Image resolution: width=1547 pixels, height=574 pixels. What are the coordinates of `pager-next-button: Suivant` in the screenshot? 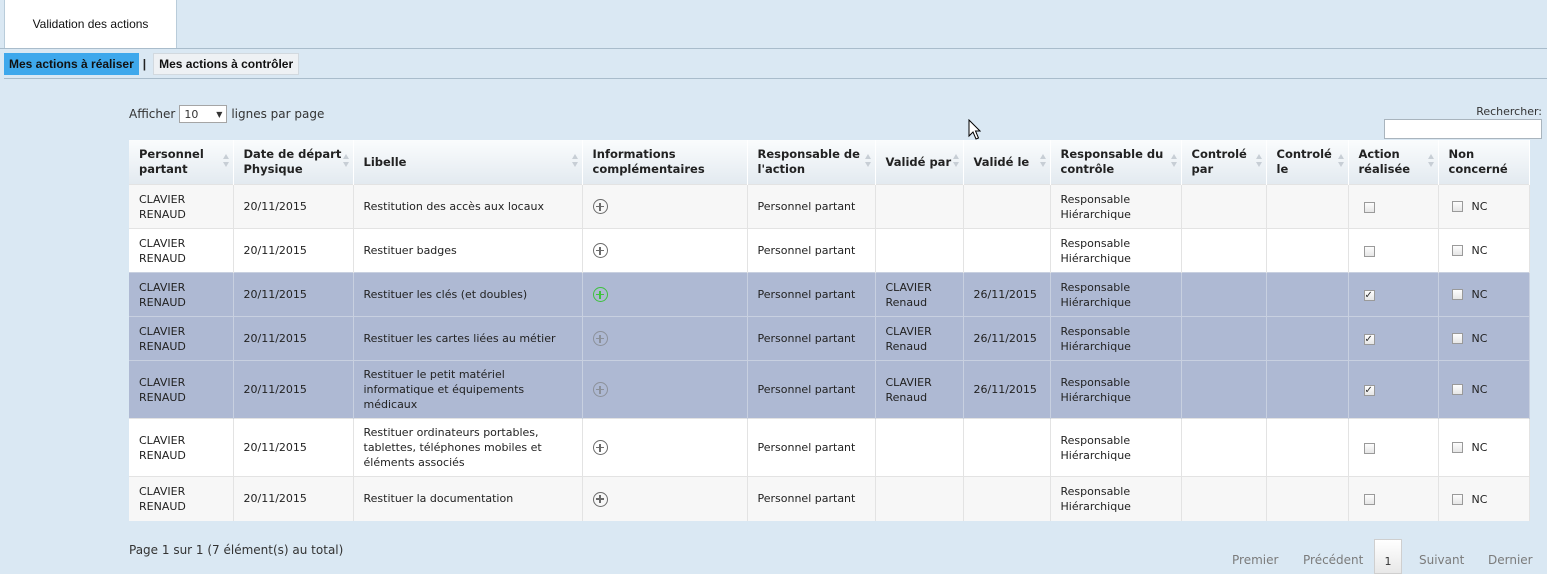 It's located at (1441, 560).